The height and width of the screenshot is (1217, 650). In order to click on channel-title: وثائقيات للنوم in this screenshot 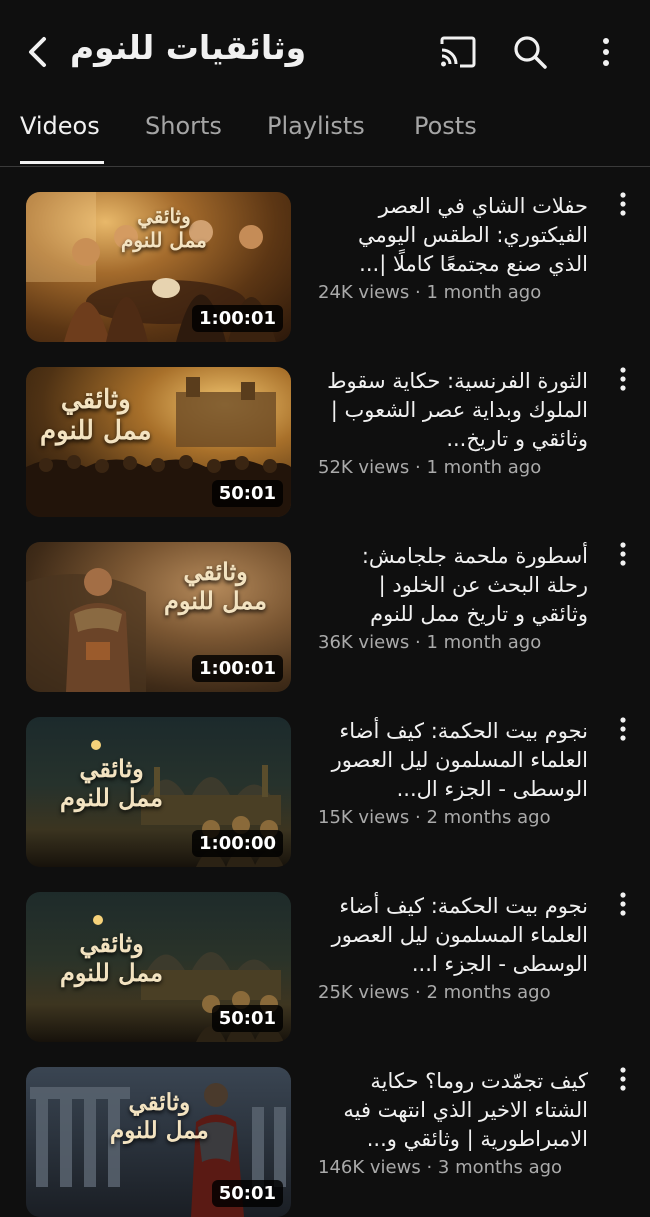, I will do `click(188, 47)`.